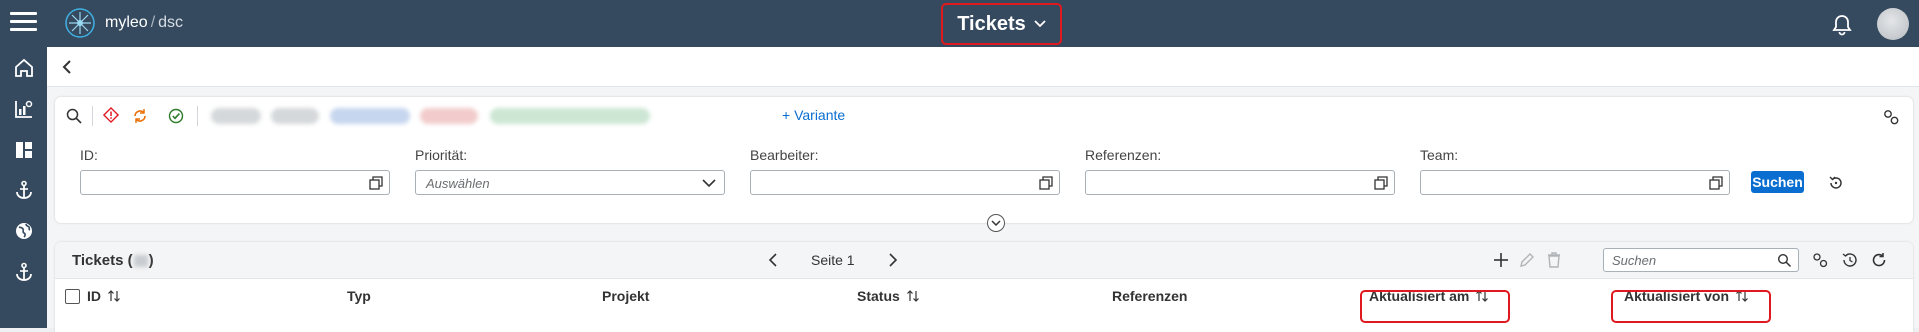 Image resolution: width=1919 pixels, height=332 pixels. I want to click on top-bar: myleo / dsc Tickets, so click(959, 23).